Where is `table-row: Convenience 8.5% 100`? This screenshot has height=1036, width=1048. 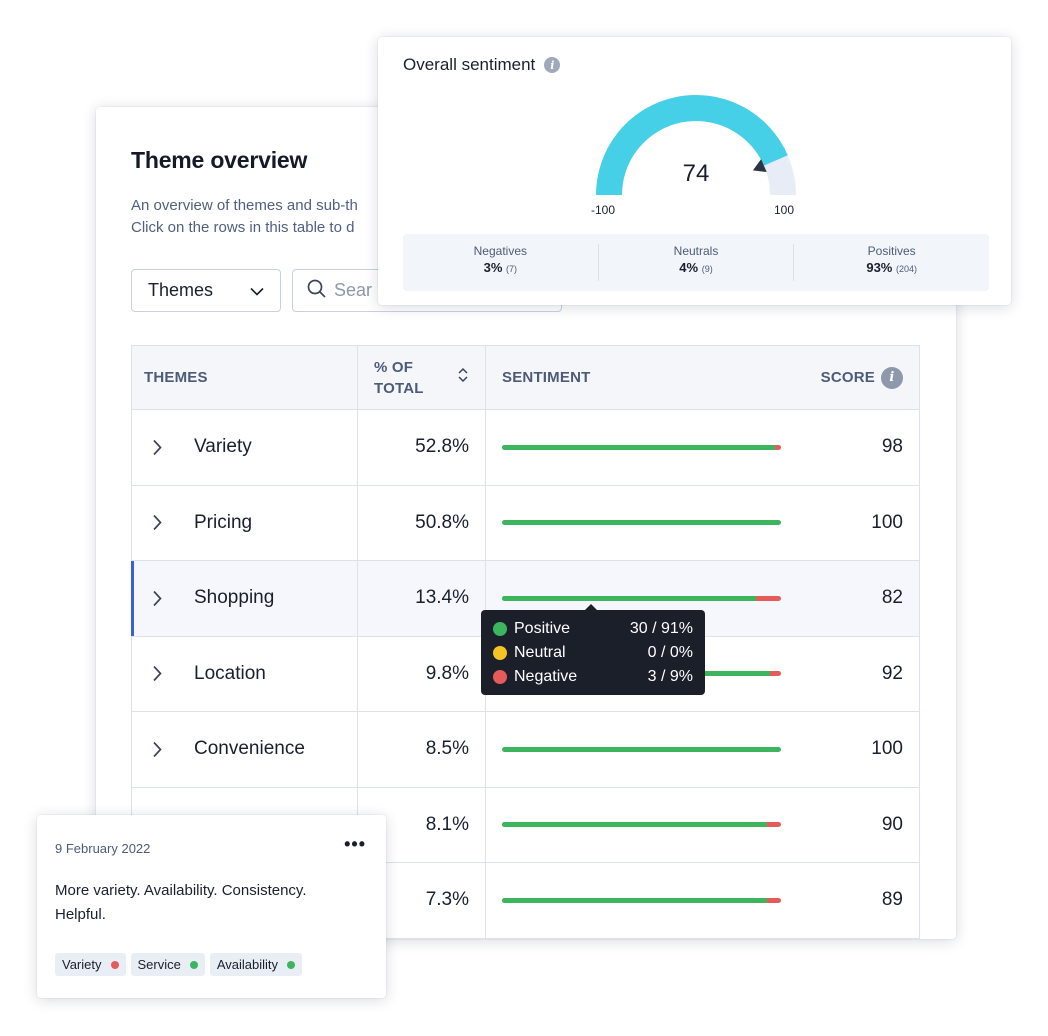
table-row: Convenience 8.5% 100 is located at coordinates (525, 750).